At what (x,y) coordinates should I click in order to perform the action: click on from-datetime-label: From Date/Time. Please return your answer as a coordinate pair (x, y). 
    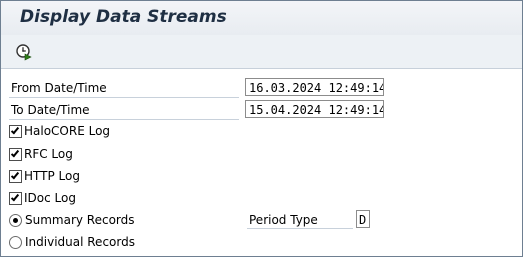
    Looking at the image, I should click on (59, 88).